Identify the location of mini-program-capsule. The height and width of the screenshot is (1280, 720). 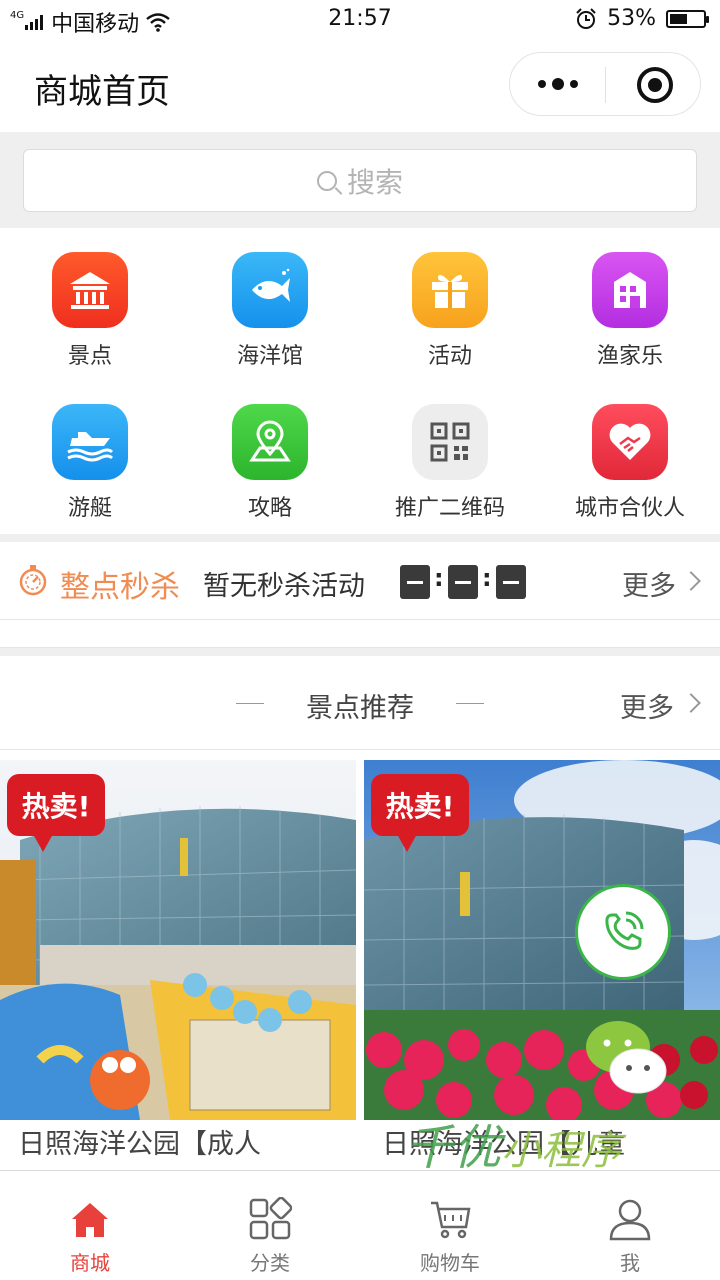
(605, 84).